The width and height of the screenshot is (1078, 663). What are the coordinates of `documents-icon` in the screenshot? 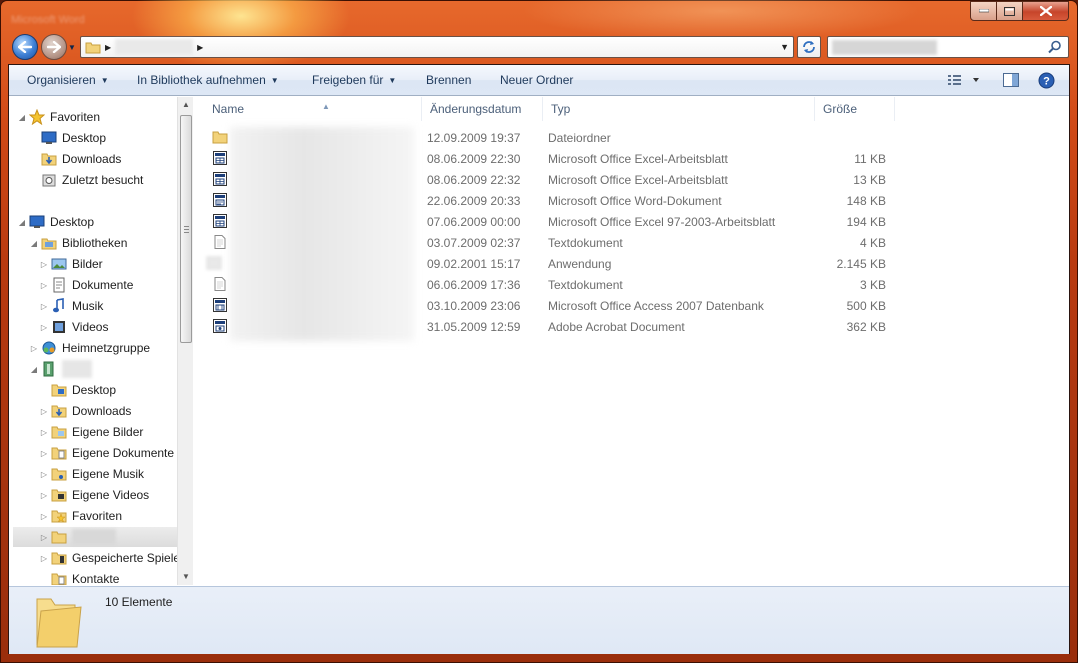 It's located at (59, 285).